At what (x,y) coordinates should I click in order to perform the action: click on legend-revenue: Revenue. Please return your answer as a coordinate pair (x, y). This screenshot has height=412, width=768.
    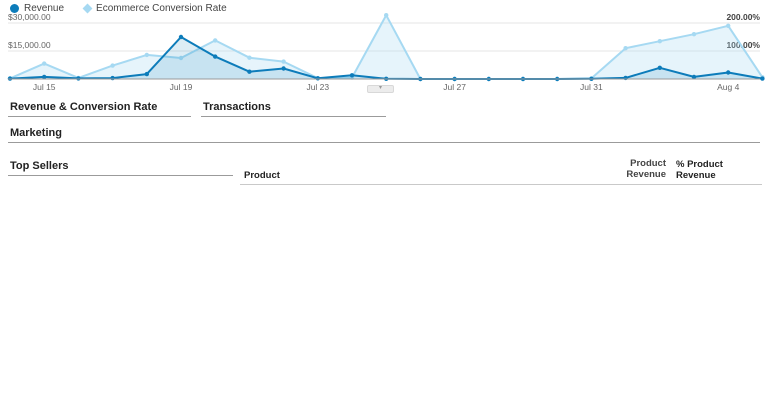
    Looking at the image, I should click on (37, 8).